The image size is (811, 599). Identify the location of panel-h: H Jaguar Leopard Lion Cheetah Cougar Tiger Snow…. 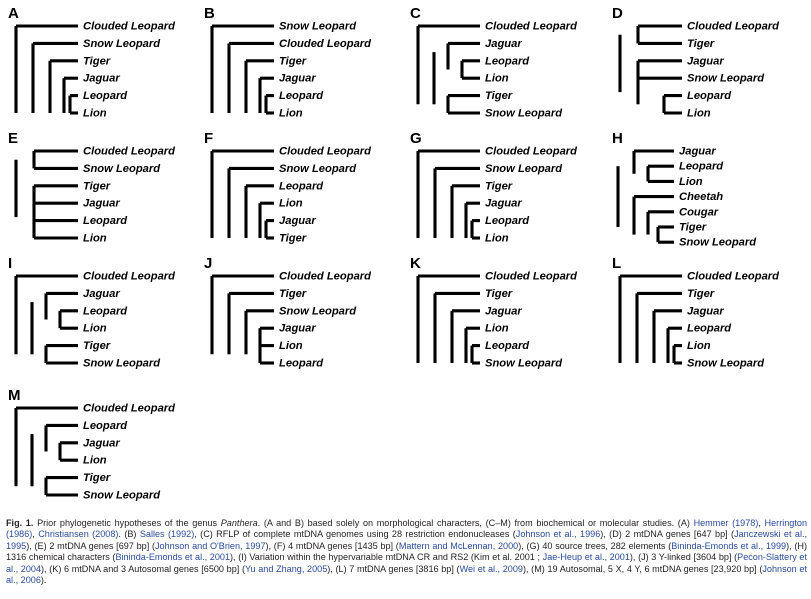
(709, 190).